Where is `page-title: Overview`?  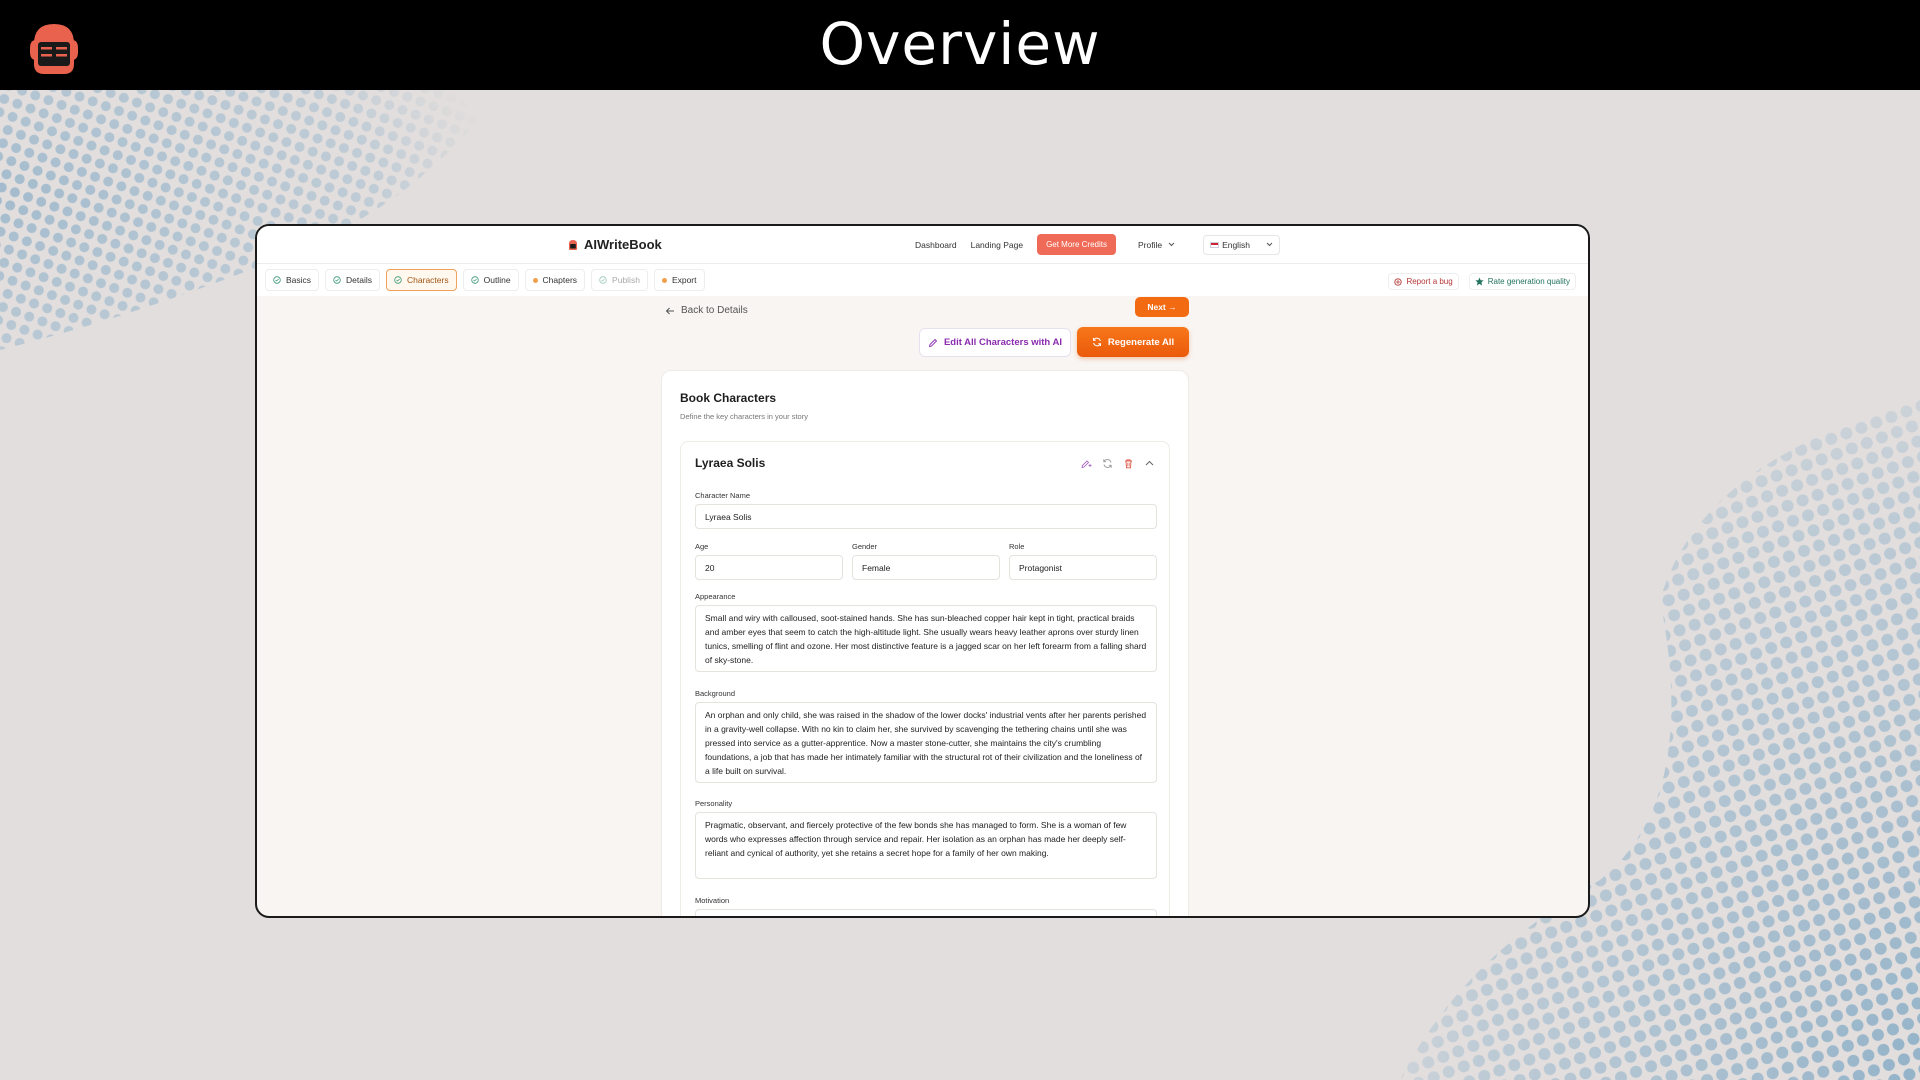
page-title: Overview is located at coordinates (960, 44).